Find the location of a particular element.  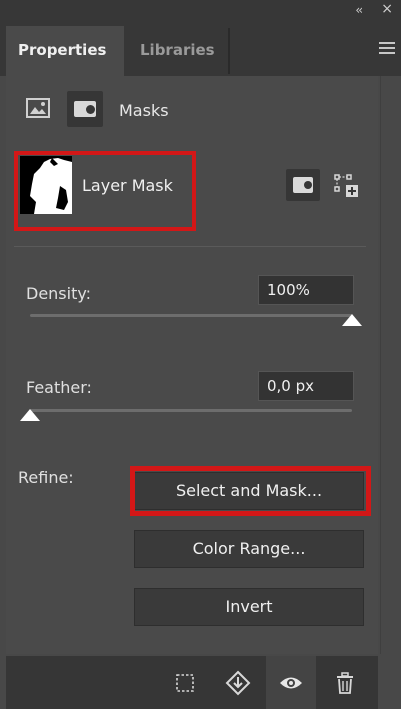

tab-libraries: Libraries is located at coordinates (178, 51).